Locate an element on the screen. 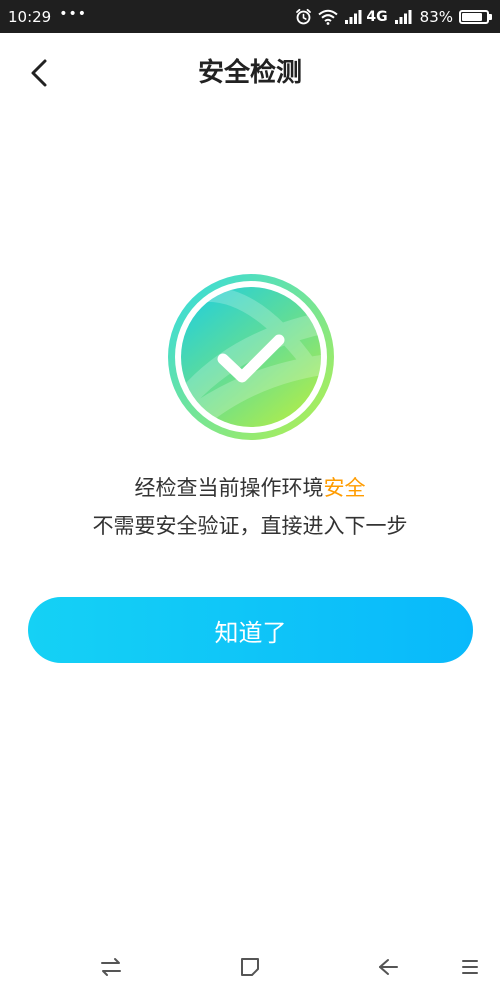  nav-back-button is located at coordinates (388, 967).